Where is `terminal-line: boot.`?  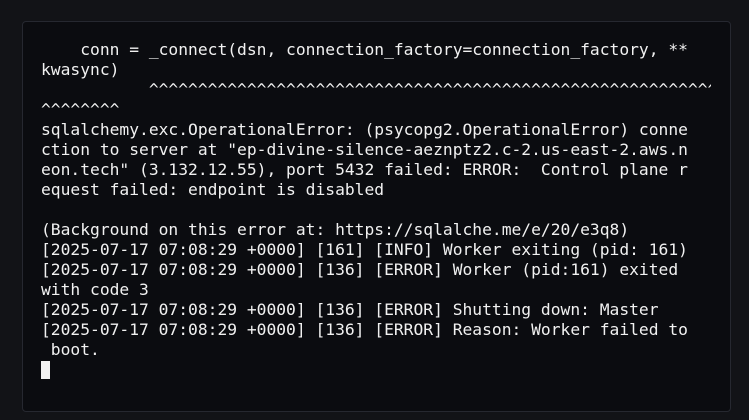
terminal-line: boot. is located at coordinates (70, 349).